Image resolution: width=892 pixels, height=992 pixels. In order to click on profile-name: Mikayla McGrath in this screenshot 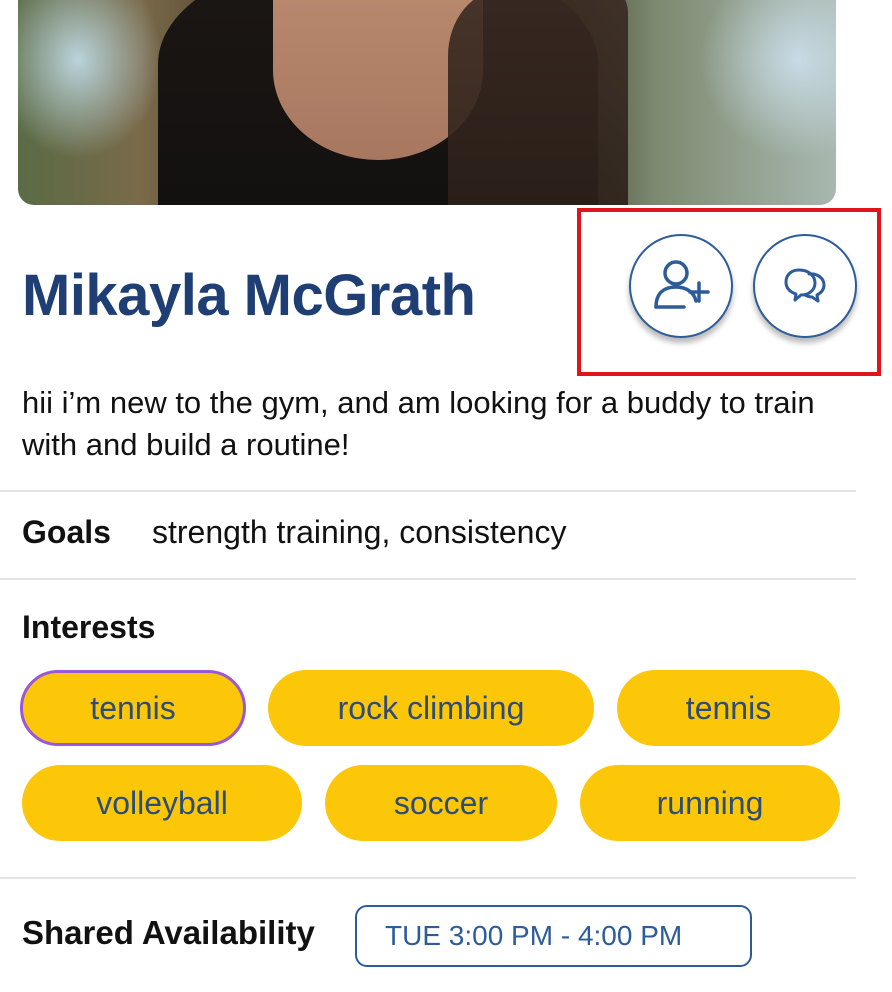, I will do `click(249, 295)`.